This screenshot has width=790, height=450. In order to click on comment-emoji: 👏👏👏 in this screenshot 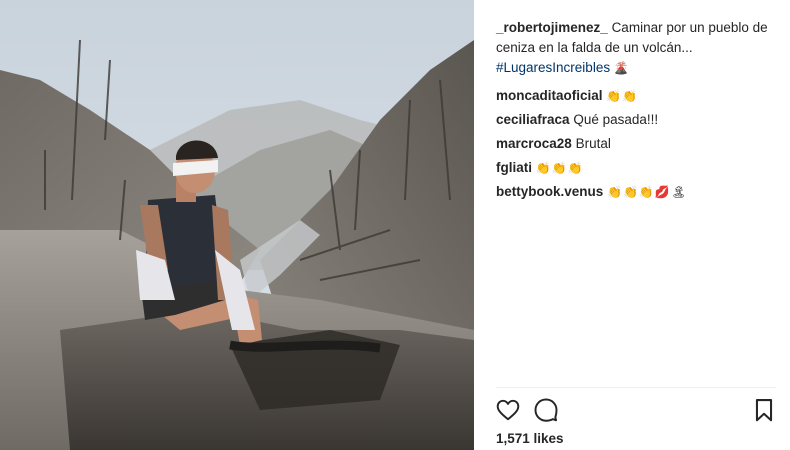, I will do `click(559, 168)`.